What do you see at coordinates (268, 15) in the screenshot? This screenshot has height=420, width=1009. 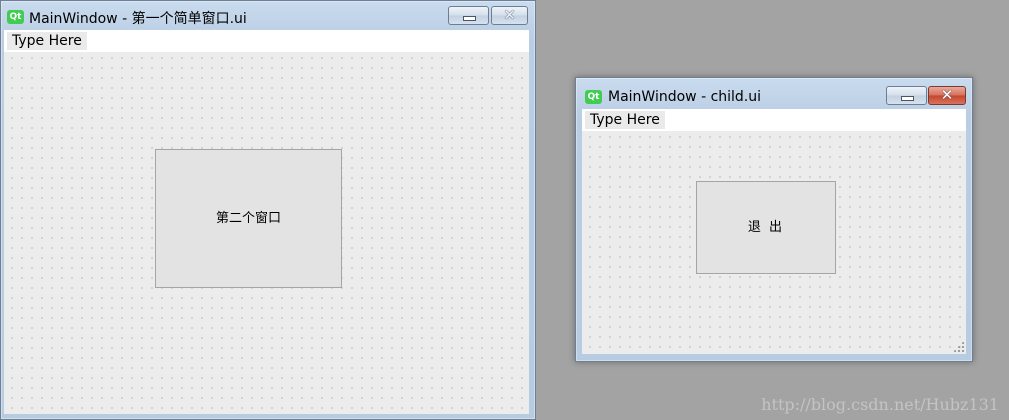 I see `main-window-titlebar: Qt MainWindow - 第一个简单窗口.ui ✕` at bounding box center [268, 15].